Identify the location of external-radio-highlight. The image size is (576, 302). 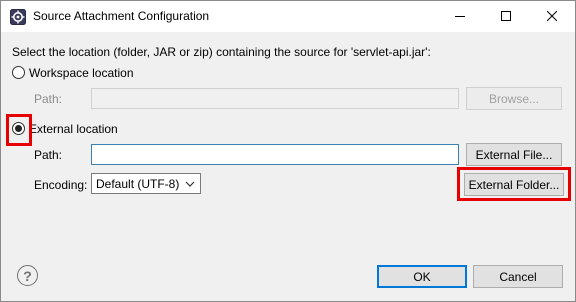
(19, 130).